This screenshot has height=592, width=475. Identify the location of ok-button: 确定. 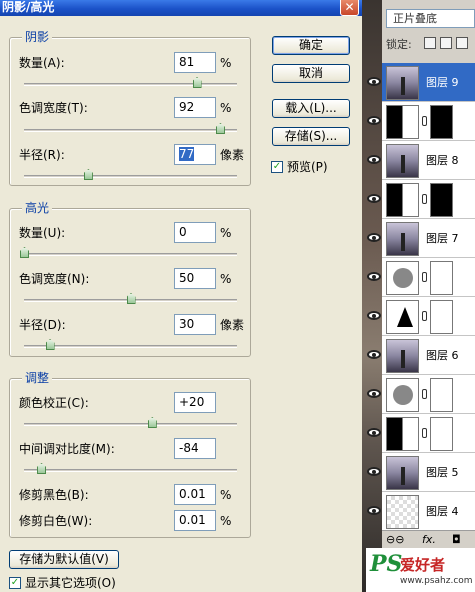
(311, 45).